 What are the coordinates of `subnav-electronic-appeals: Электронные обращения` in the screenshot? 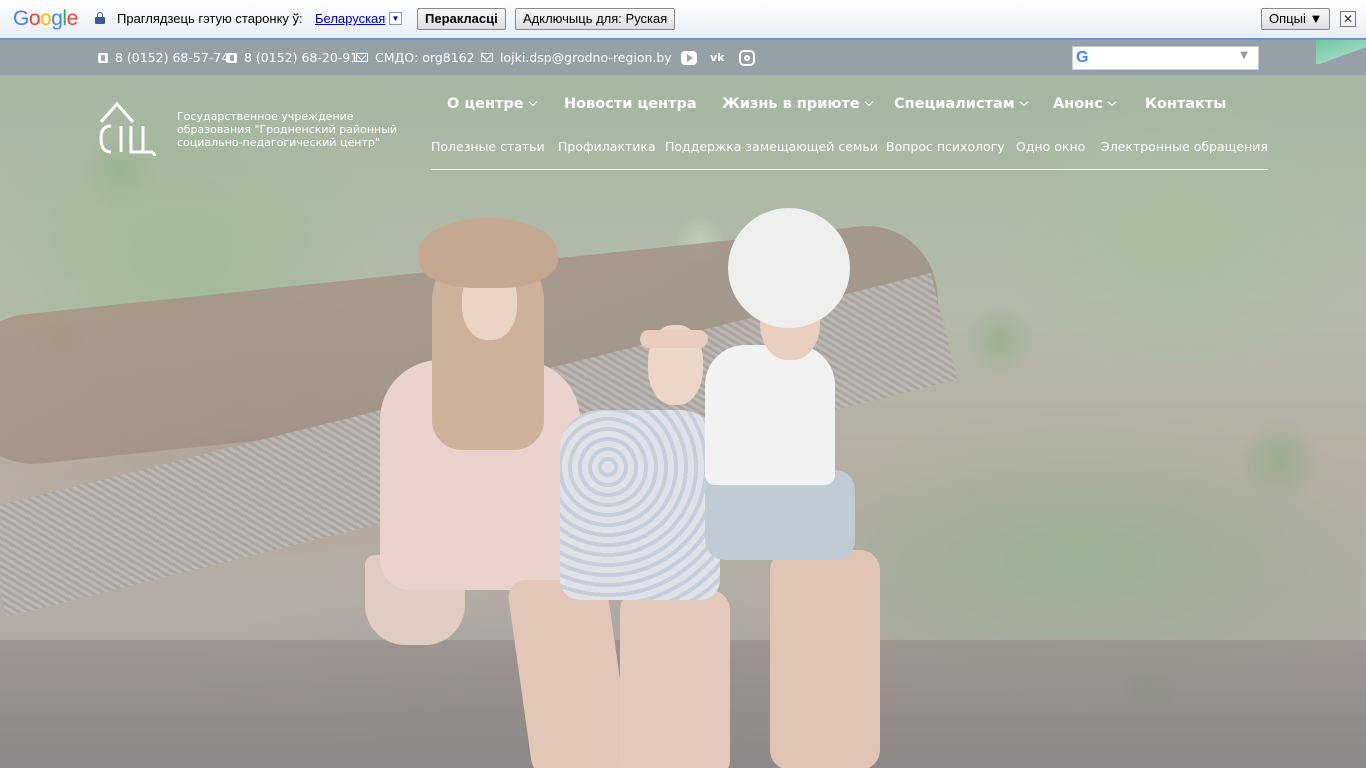 It's located at (1184, 146).